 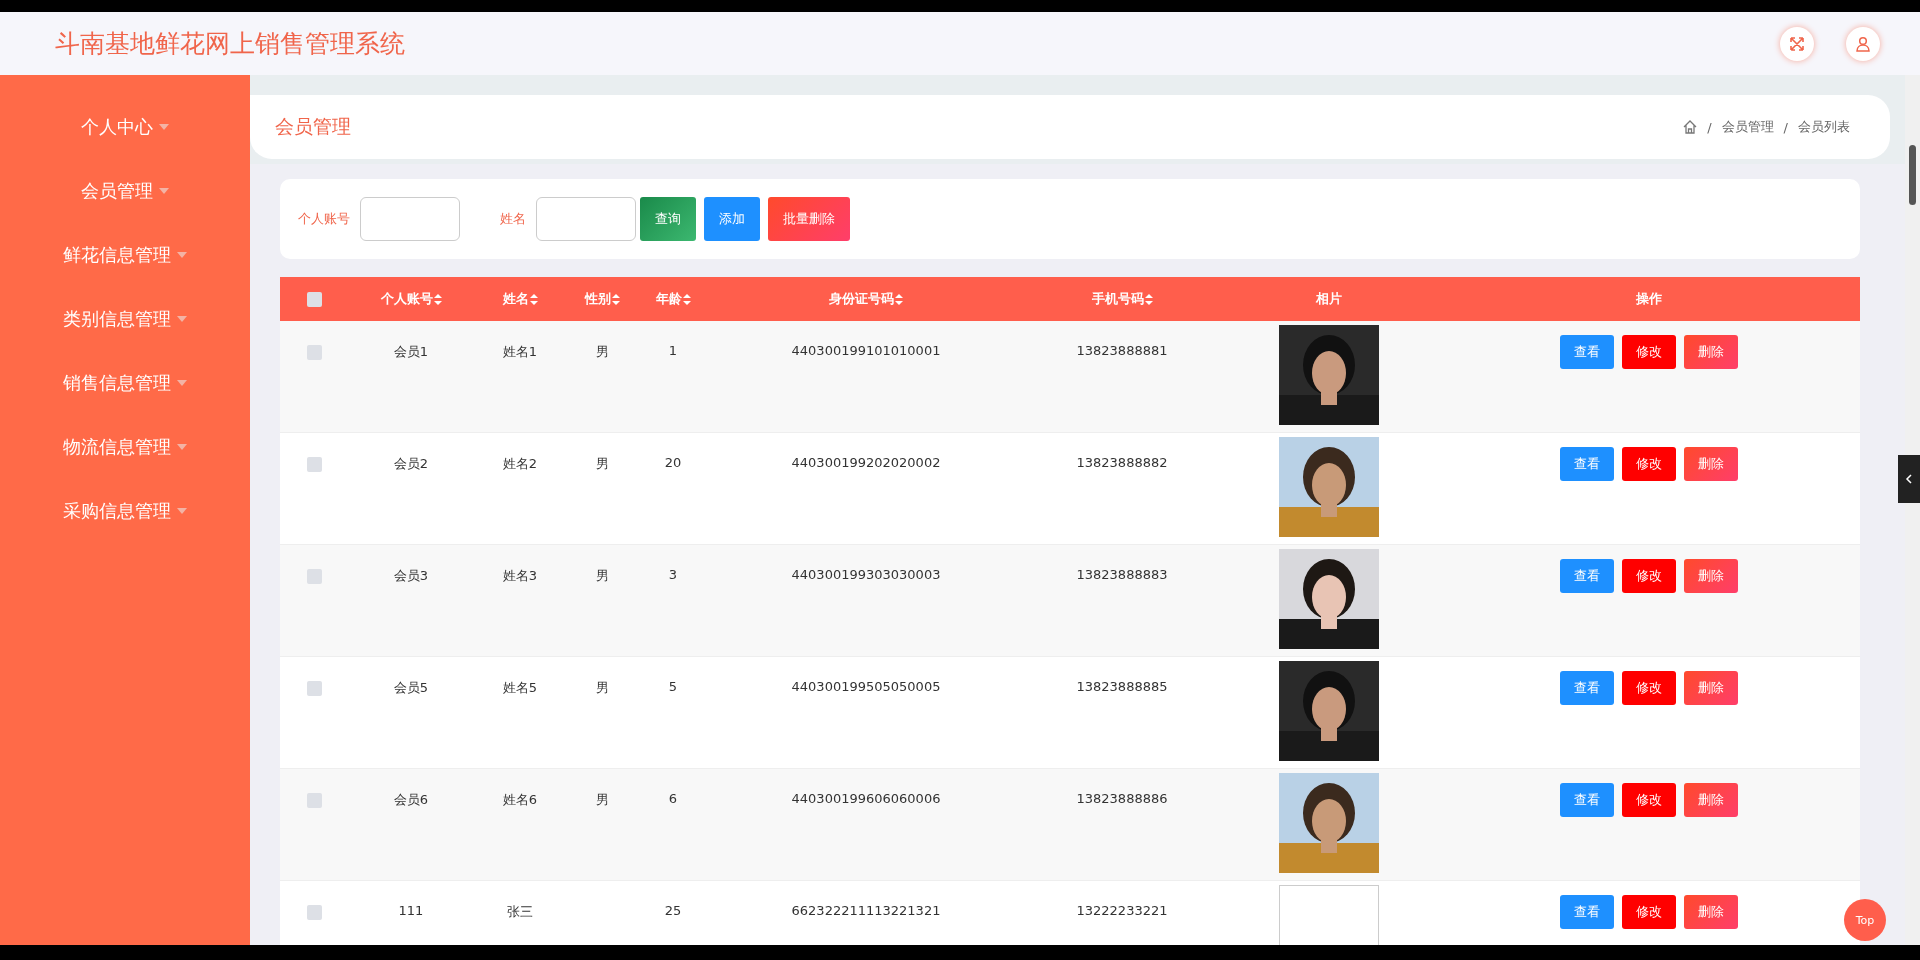 I want to click on sidebar-item: 个人中心, so click(x=125, y=127).